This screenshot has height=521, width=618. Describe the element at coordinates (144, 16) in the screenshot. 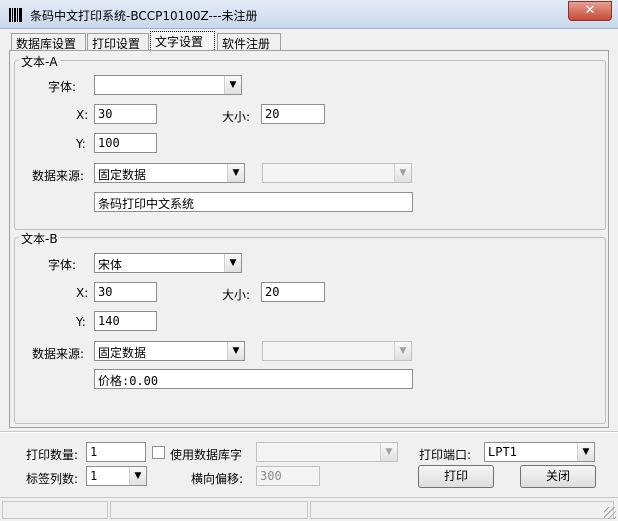

I see `window-title: 条码中文打印系统-BCCP10100Z---未注册` at that location.